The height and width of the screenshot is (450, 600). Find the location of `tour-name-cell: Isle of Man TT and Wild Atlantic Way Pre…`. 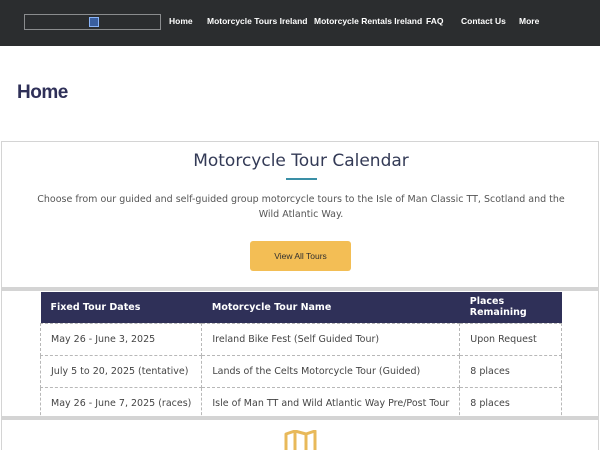

tour-name-cell: Isle of Man TT and Wild Atlantic Way Pre… is located at coordinates (331, 403).